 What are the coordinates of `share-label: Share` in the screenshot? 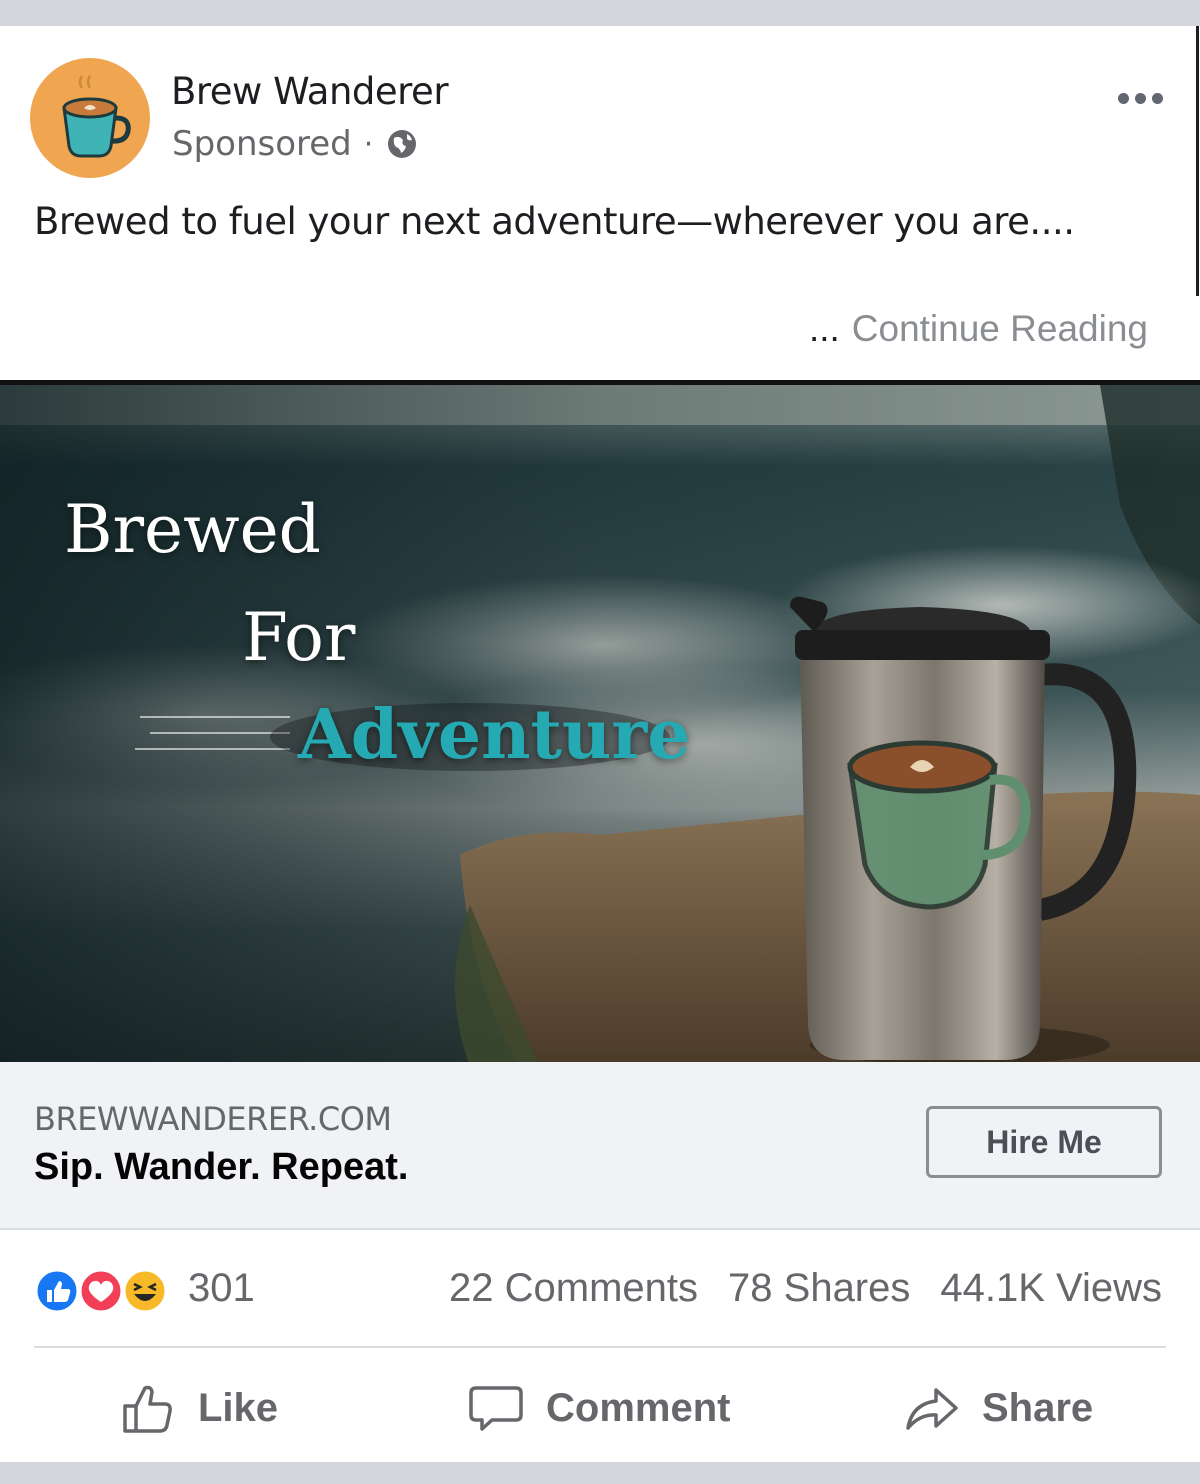 It's located at (1038, 1407).